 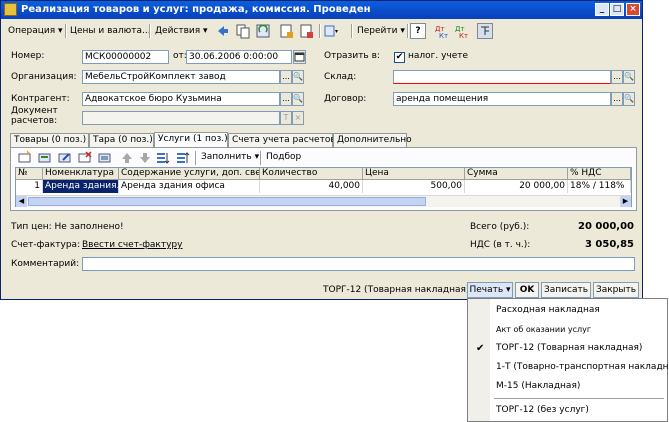 I want to click on menu-item-m15: М-15 (Накладная), so click(x=567, y=386).